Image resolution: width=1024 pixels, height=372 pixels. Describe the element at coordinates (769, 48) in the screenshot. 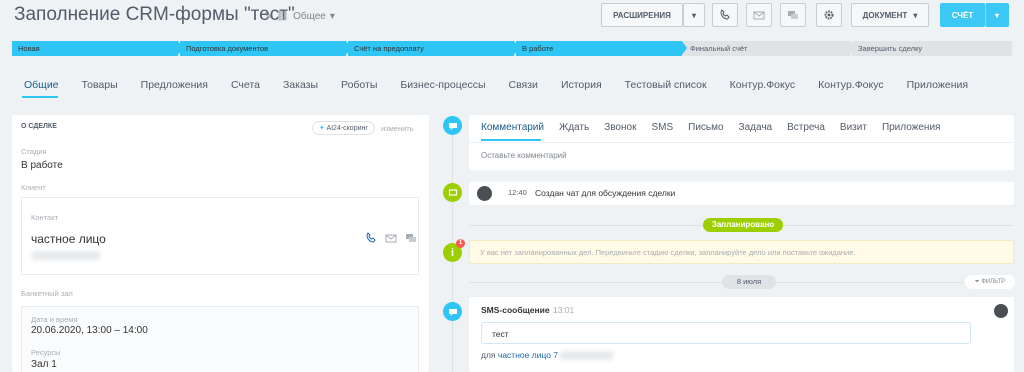

I see `stage-item: Финальный счёт` at that location.